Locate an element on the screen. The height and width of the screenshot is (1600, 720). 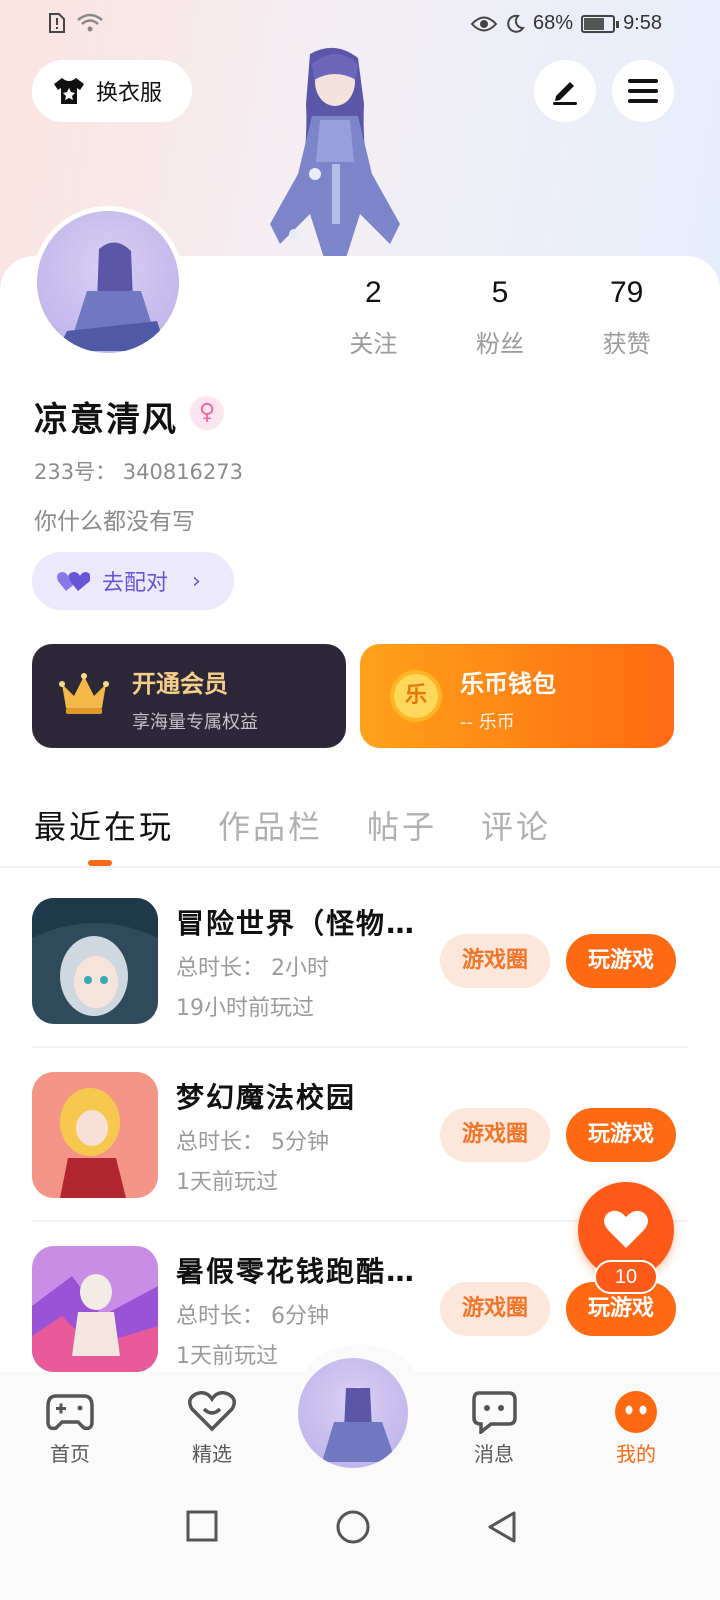
match-button: 去配对 › is located at coordinates (133, 581).